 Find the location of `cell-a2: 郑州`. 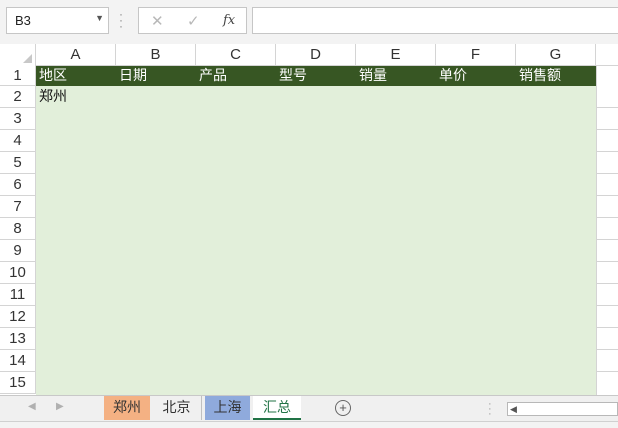

cell-a2: 郑州 is located at coordinates (76, 97).